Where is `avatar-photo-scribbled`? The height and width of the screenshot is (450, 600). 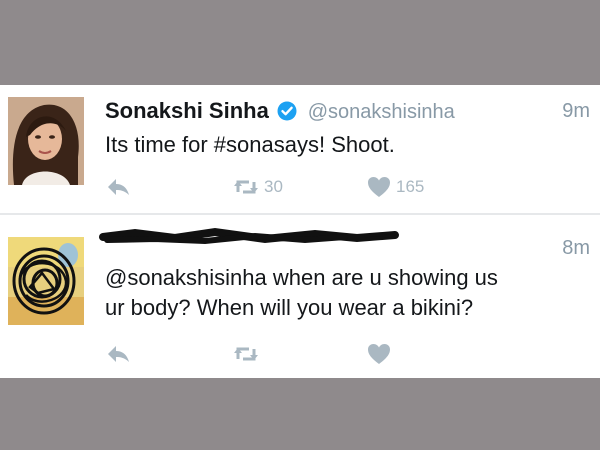
avatar-photo-scribbled is located at coordinates (46, 281).